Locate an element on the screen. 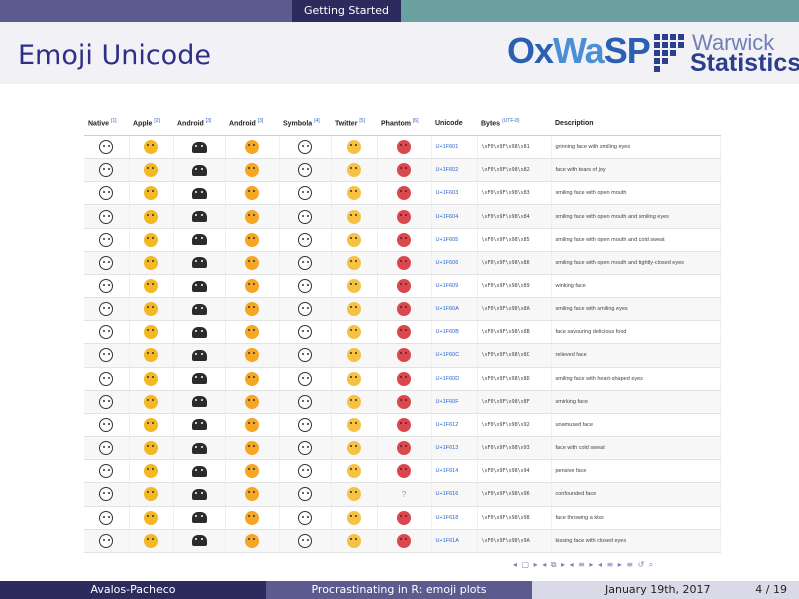  unicode-code: U+1F602 is located at coordinates (454, 170).